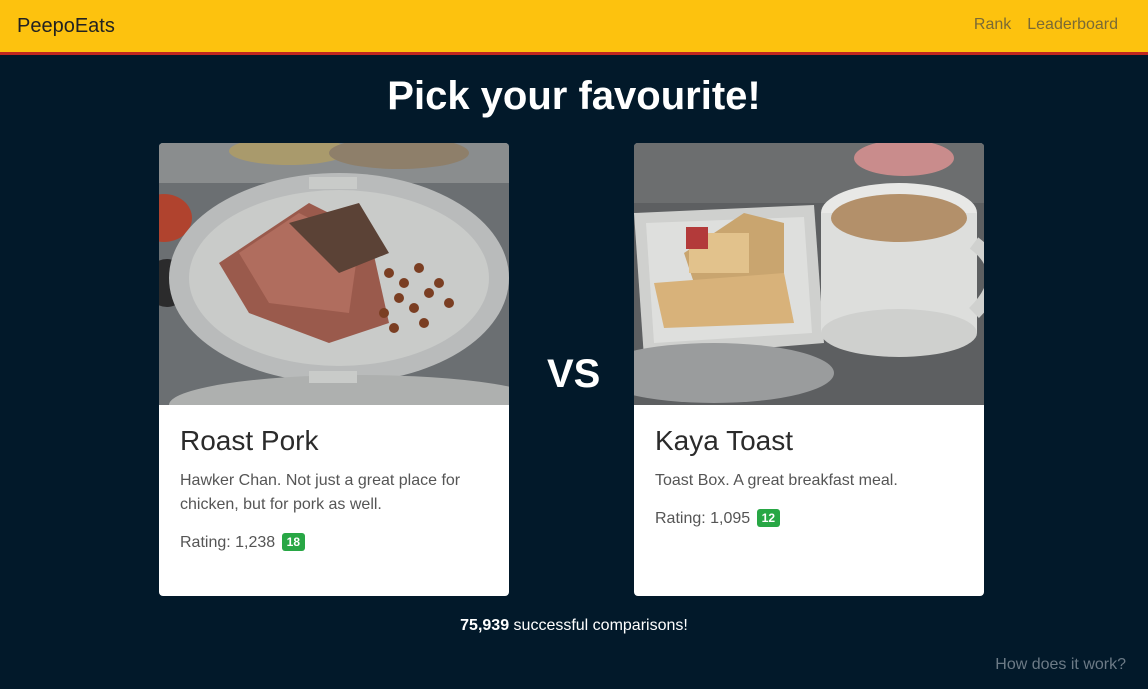 The width and height of the screenshot is (1148, 689). What do you see at coordinates (598, 625) in the screenshot?
I see `comparisons-suffix: successful comparisons!` at bounding box center [598, 625].